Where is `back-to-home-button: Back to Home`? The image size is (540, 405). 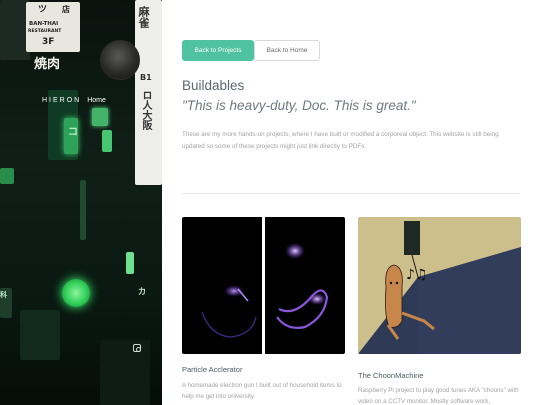 back-to-home-button: Back to Home is located at coordinates (287, 50).